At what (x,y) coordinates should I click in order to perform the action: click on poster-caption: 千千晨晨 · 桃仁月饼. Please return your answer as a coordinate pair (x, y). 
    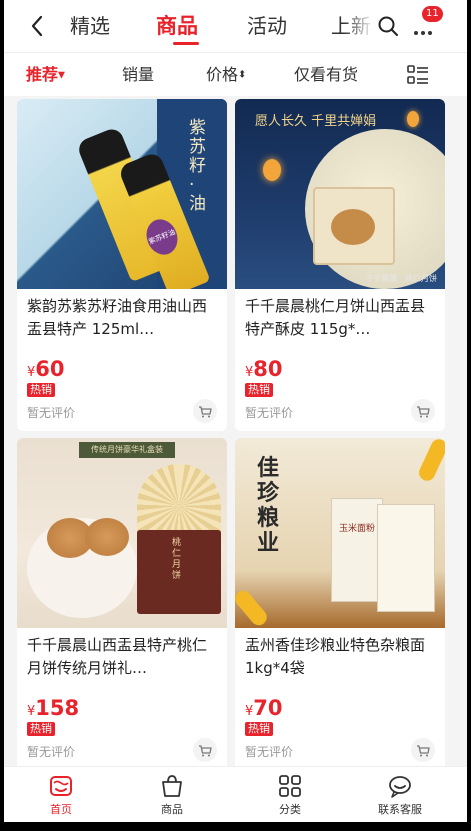
    Looking at the image, I should click on (401, 278).